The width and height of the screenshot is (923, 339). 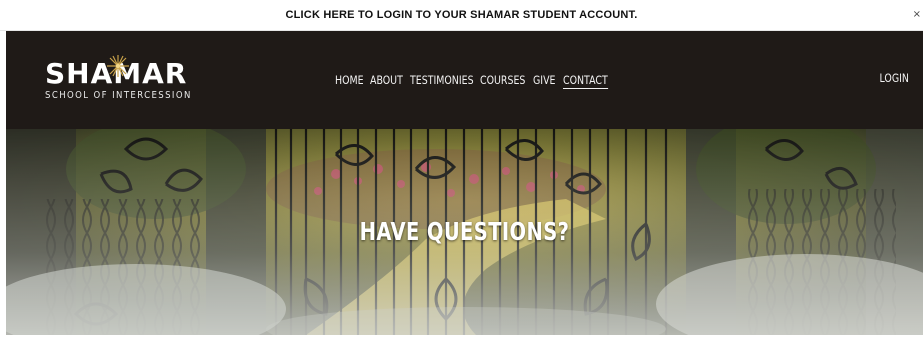 I want to click on logo-tagline: SCHOOL OF INTERCESSION, so click(x=118, y=95).